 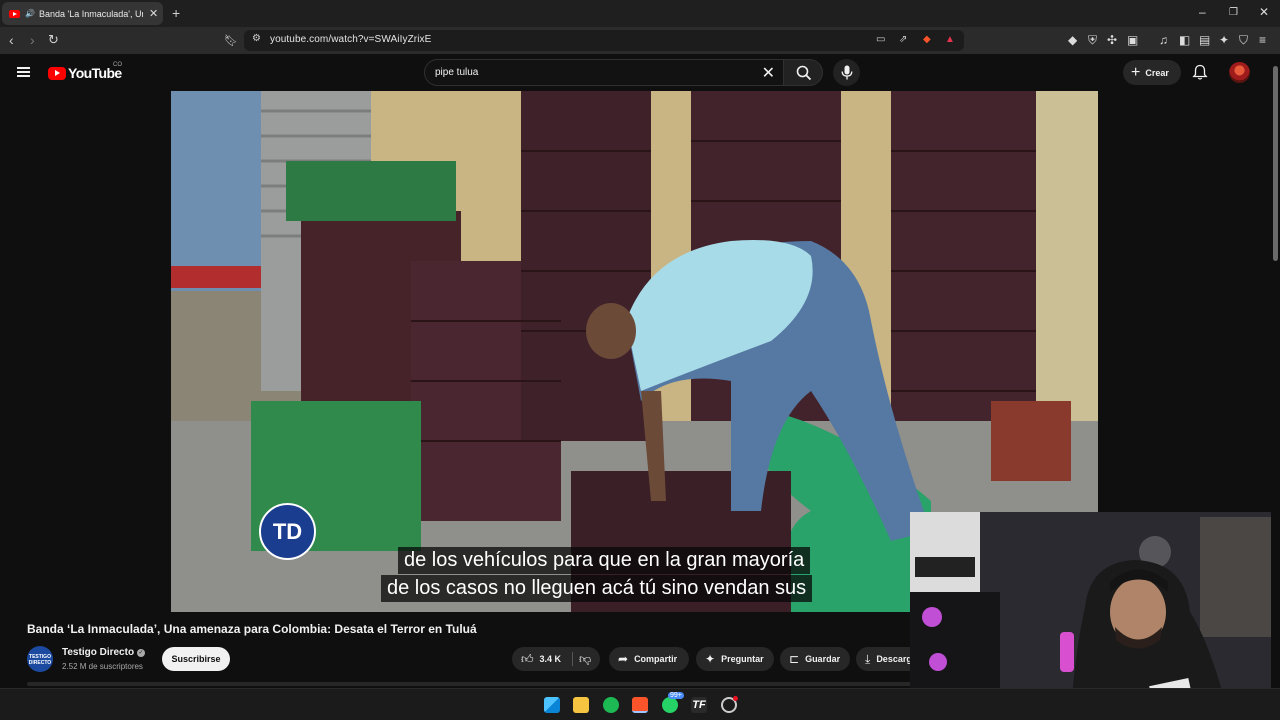 What do you see at coordinates (742, 659) in the screenshot?
I see `ask-label: Preguntar` at bounding box center [742, 659].